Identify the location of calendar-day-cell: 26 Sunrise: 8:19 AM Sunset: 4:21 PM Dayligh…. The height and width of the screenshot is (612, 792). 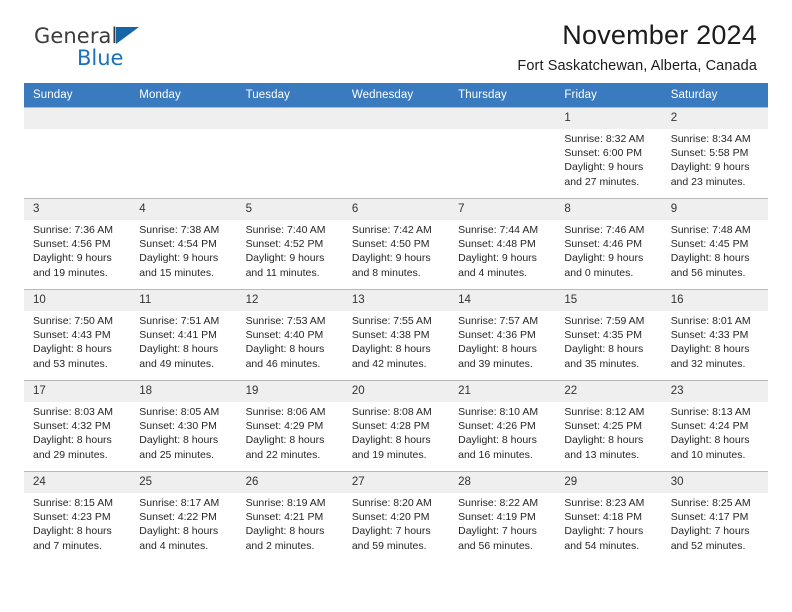
(289, 516).